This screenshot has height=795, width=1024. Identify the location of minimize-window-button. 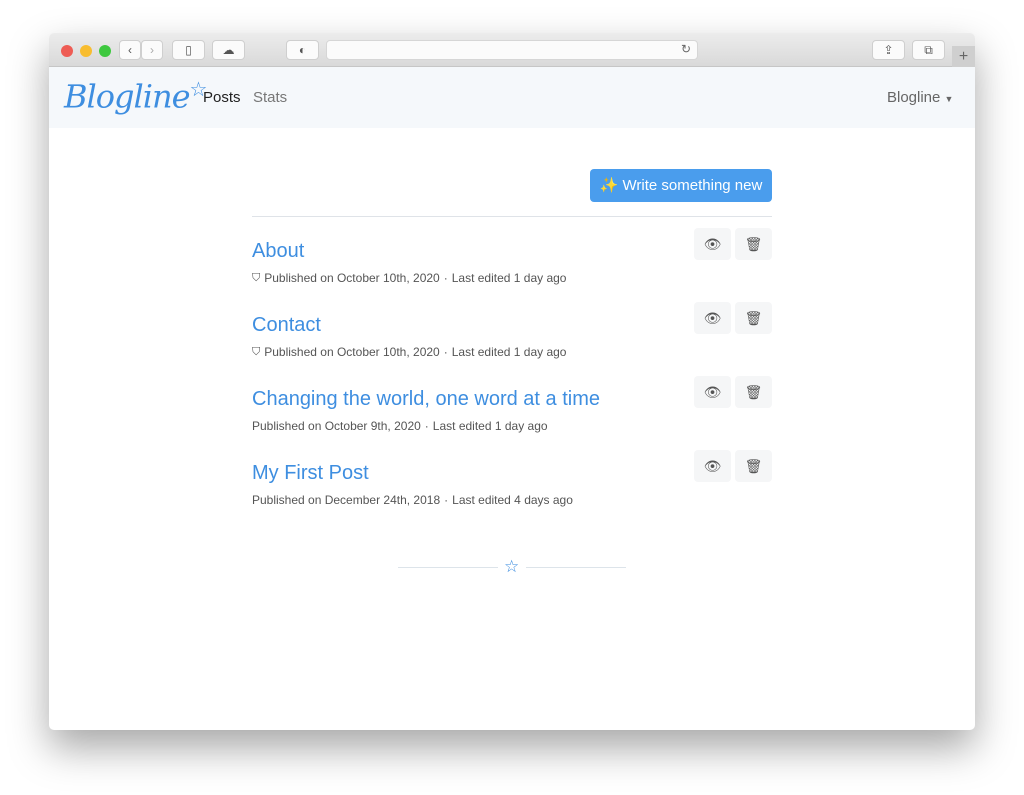
(86, 51).